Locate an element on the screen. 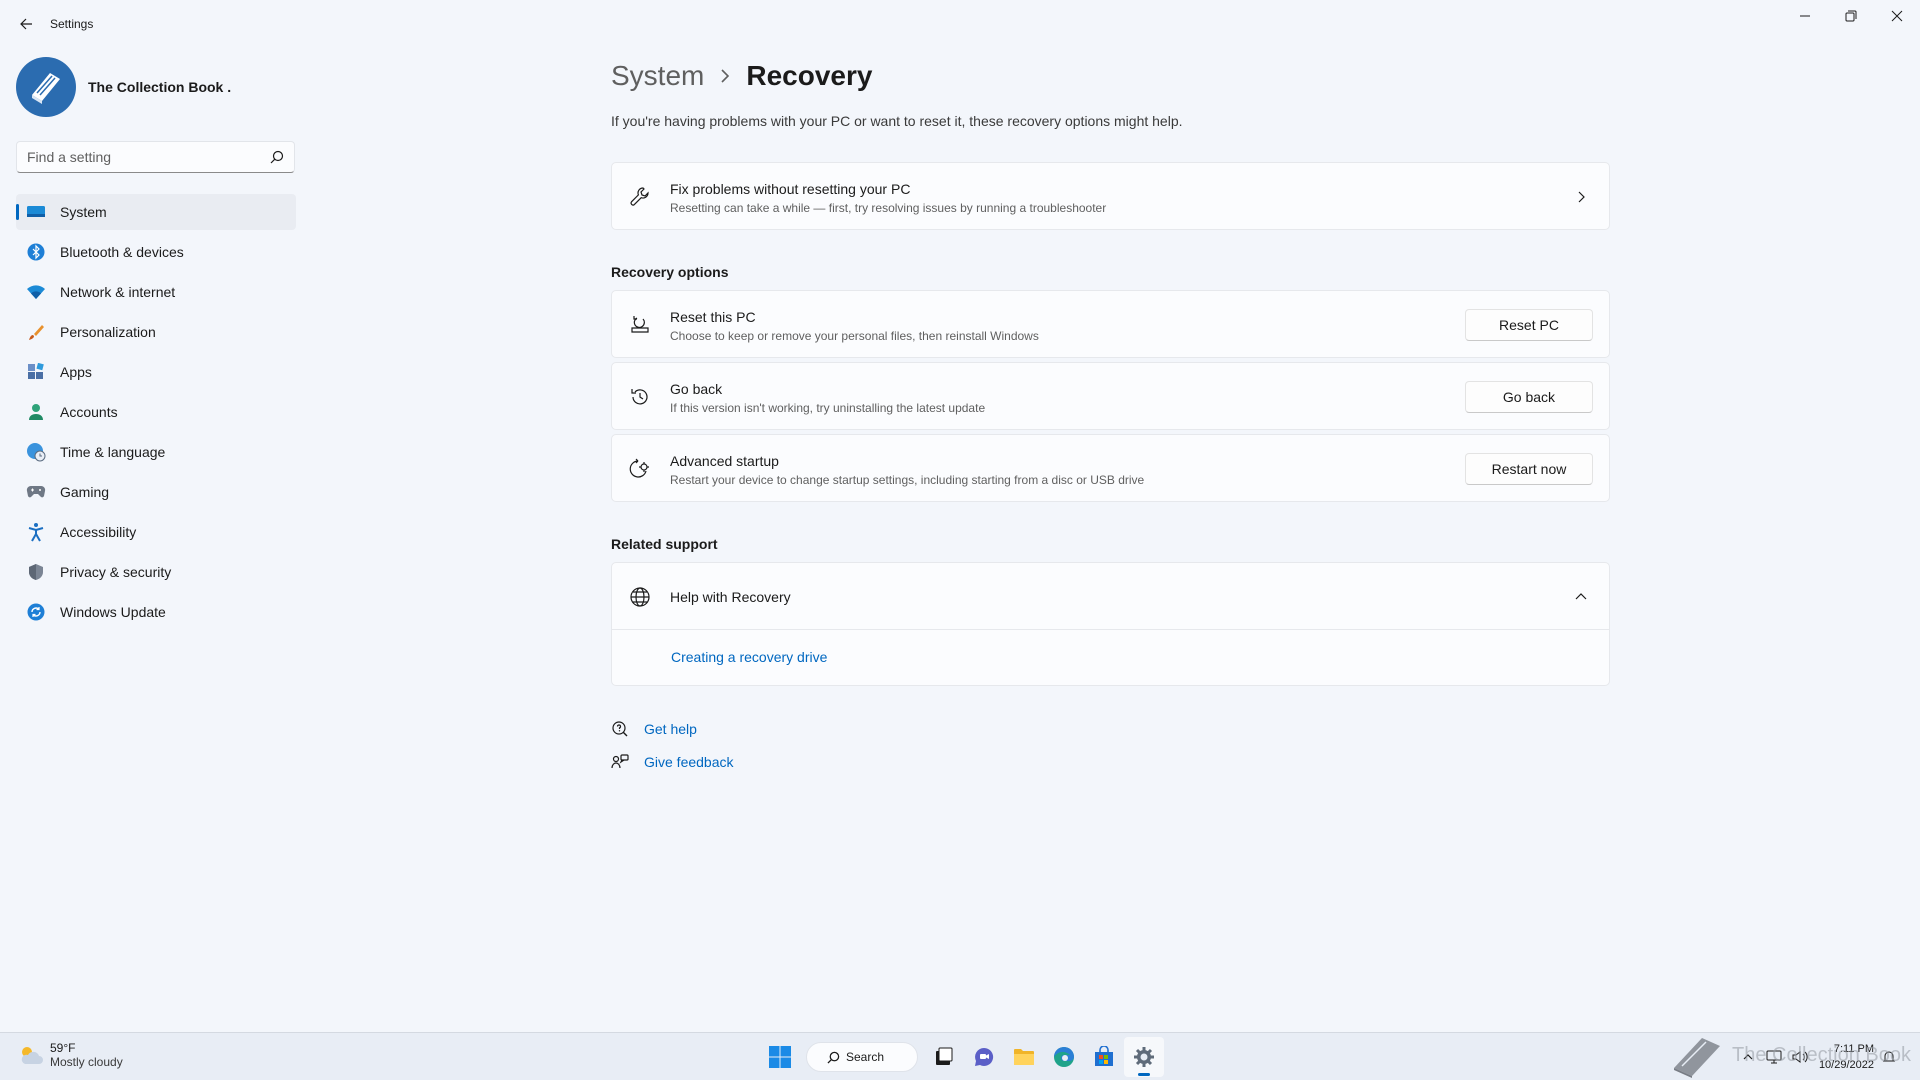  sidebar-item-label: Time & language is located at coordinates (113, 452).